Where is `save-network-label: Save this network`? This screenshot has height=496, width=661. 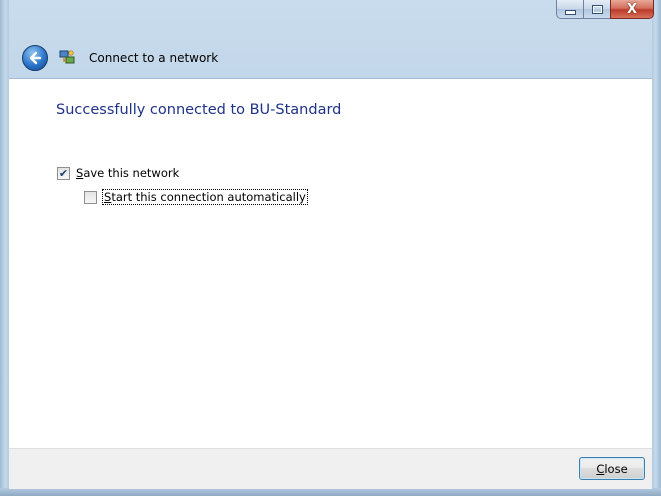
save-network-label: Save this network is located at coordinates (127, 173).